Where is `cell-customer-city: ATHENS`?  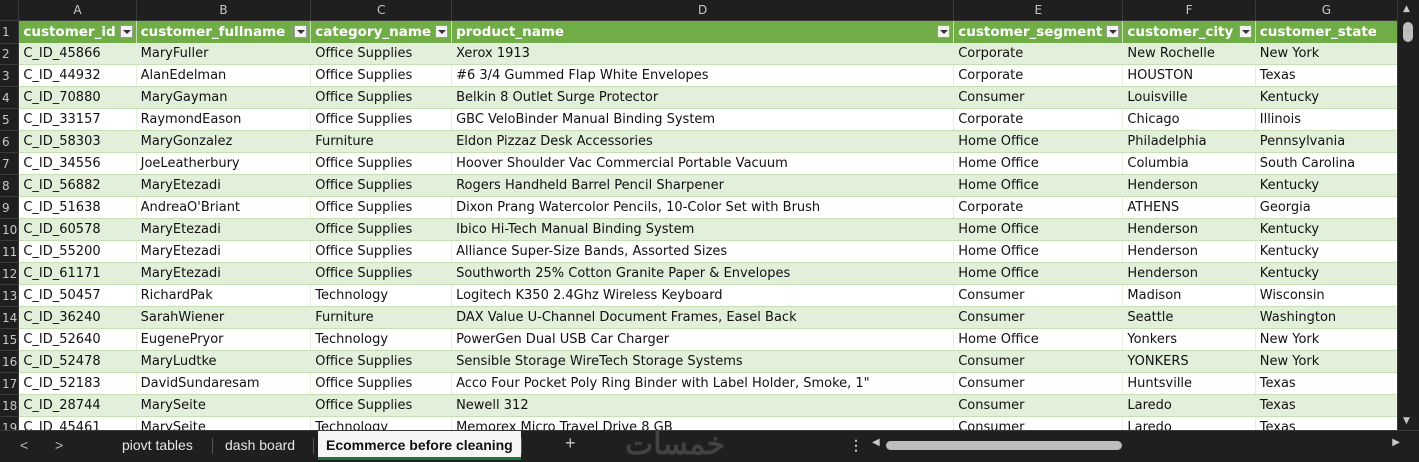
cell-customer-city: ATHENS is located at coordinates (1189, 207).